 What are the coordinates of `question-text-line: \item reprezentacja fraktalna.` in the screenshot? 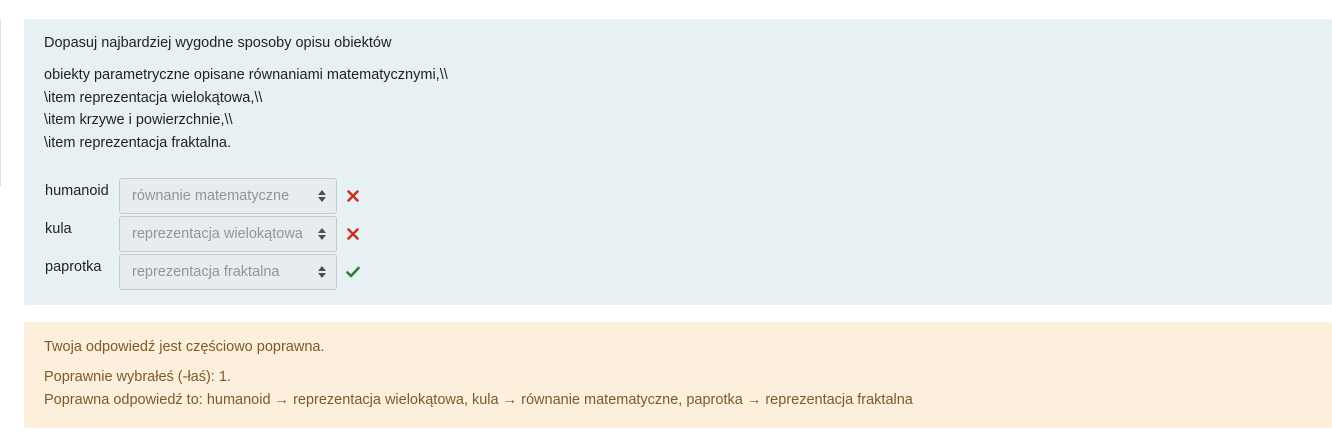 It's located at (137, 142).